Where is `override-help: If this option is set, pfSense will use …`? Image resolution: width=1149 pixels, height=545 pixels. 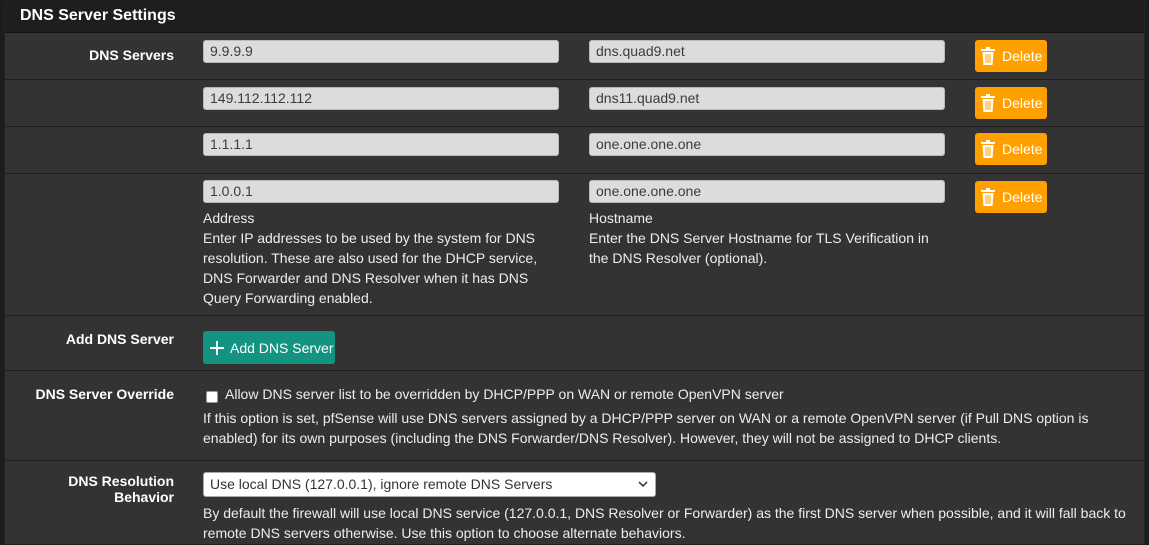 override-help: If this option is set, pfSense will use … is located at coordinates (670, 428).